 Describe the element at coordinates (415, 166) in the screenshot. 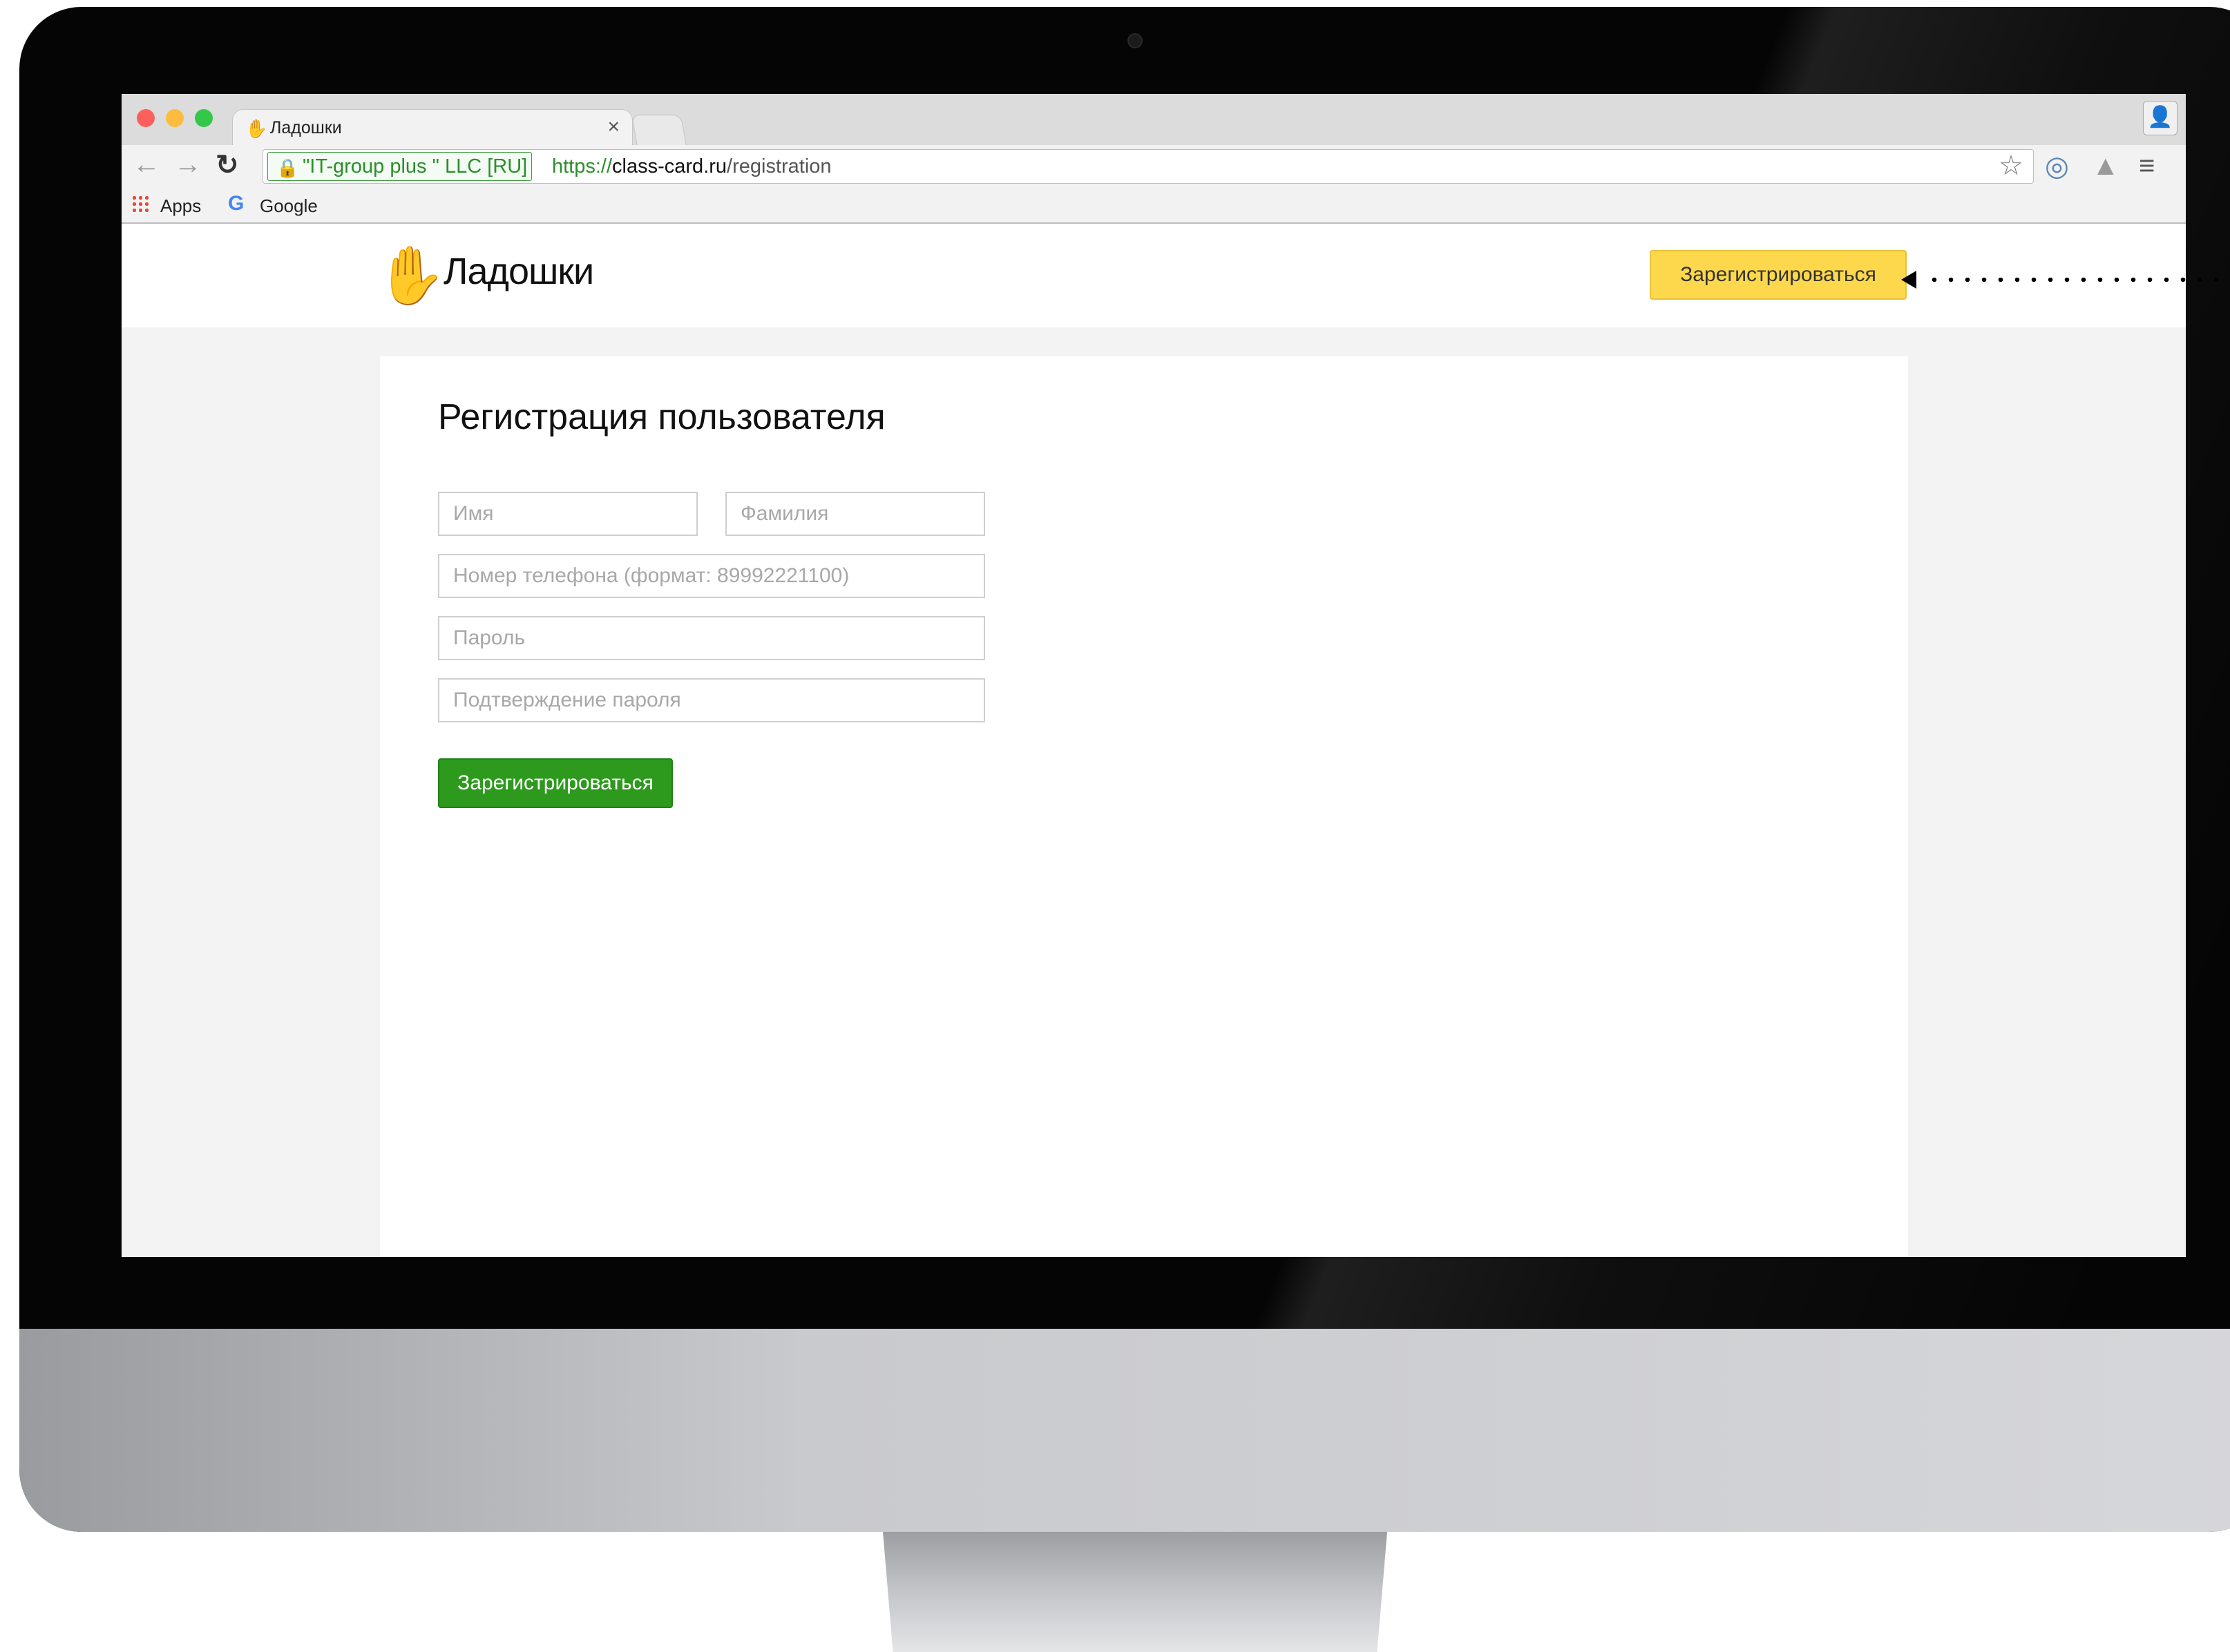

I see `ev-certificate-label: "IT-group plus " LLC [RU]` at that location.